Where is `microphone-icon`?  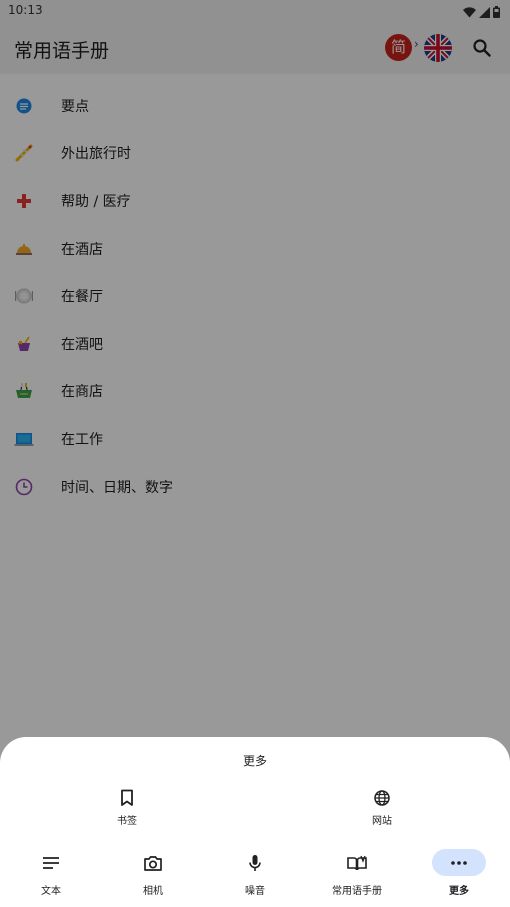 microphone-icon is located at coordinates (255, 862).